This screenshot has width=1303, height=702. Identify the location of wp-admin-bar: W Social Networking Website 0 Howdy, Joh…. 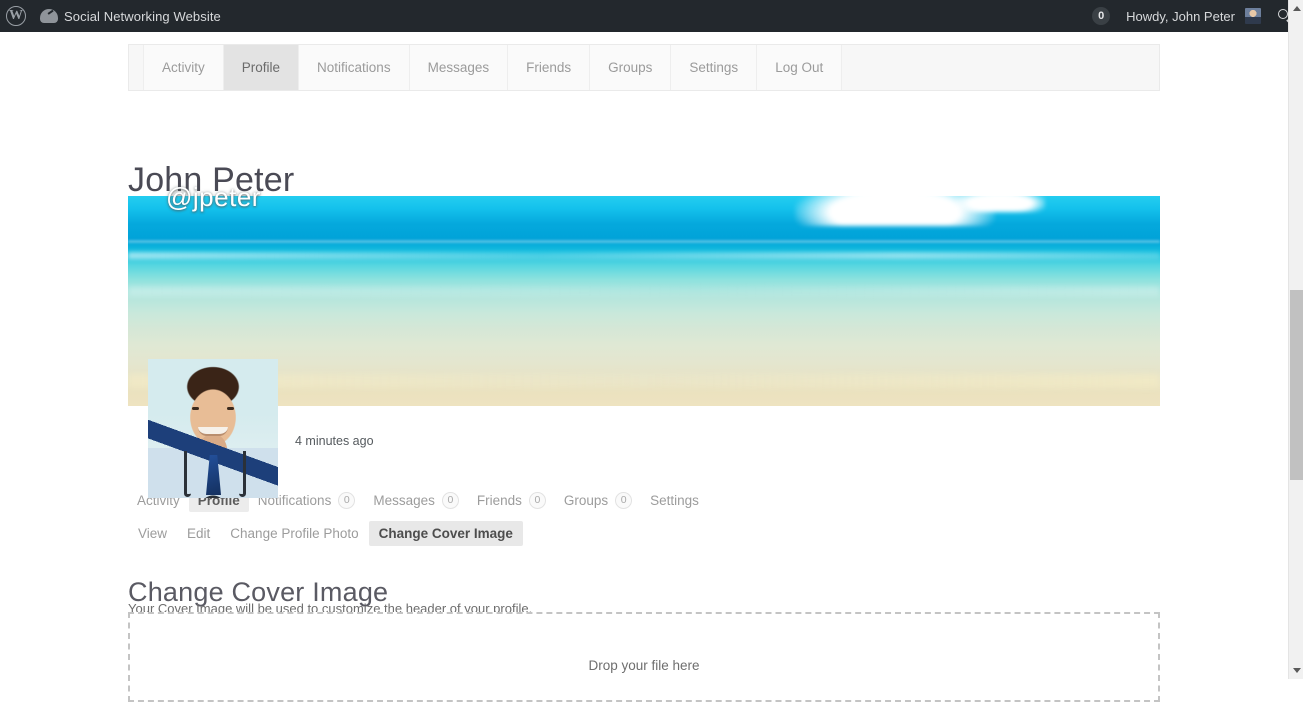
(651, 16).